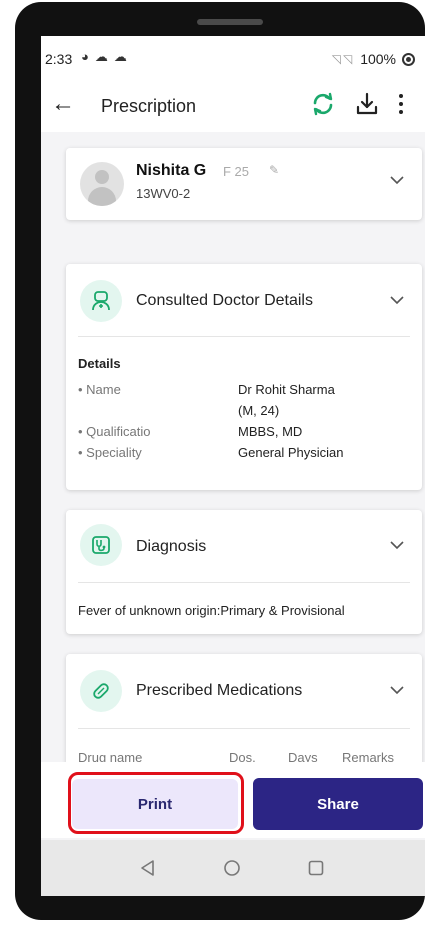  I want to click on notification-icons: ◕☁☁, so click(107, 57).